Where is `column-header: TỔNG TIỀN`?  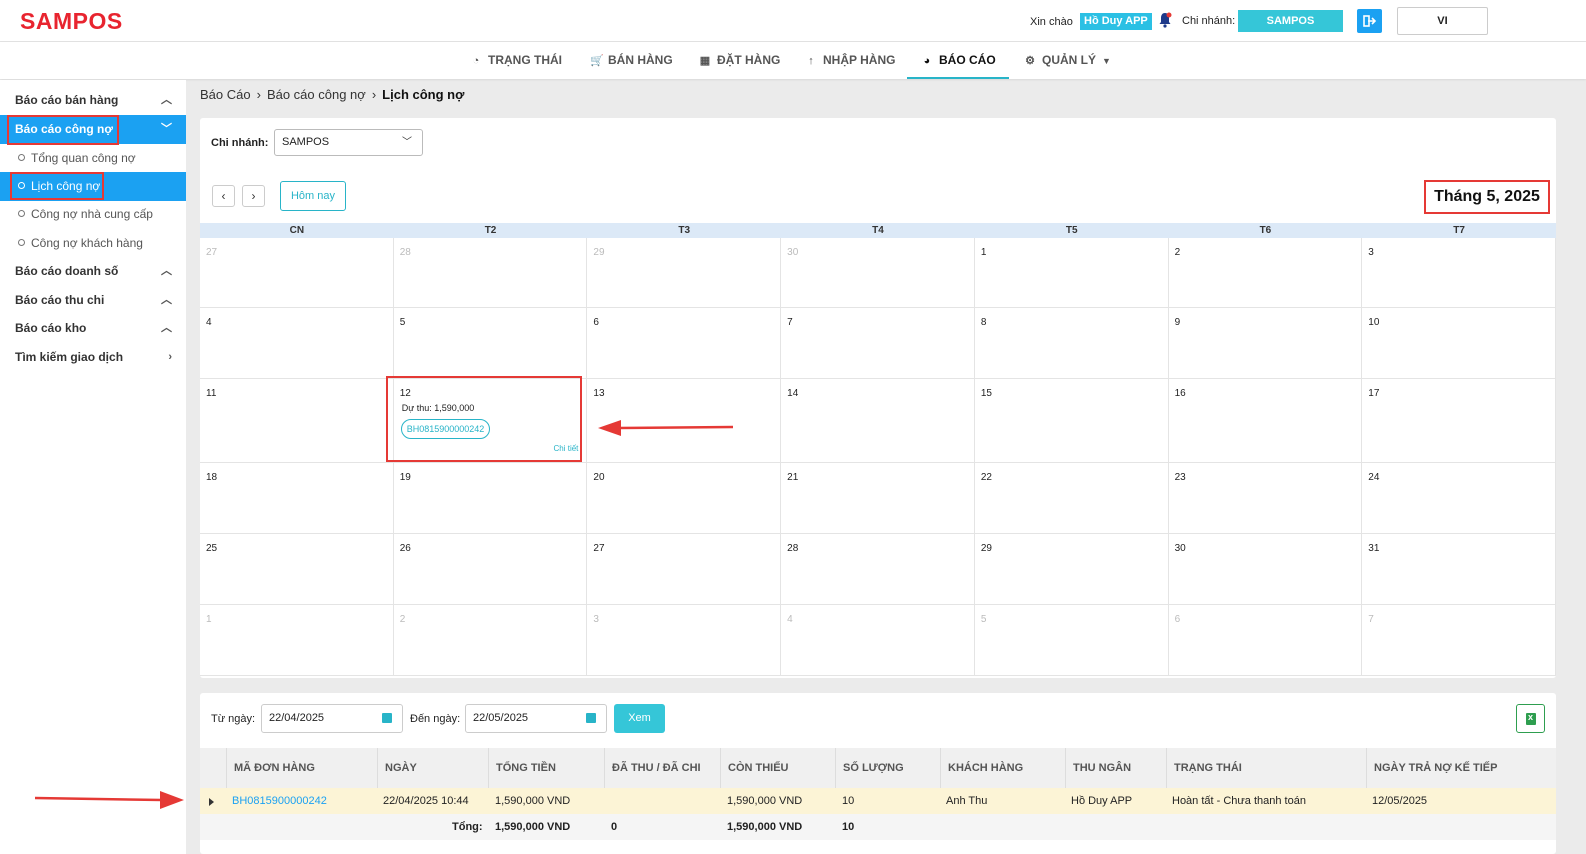 column-header: TỔNG TIỀN is located at coordinates (546, 768).